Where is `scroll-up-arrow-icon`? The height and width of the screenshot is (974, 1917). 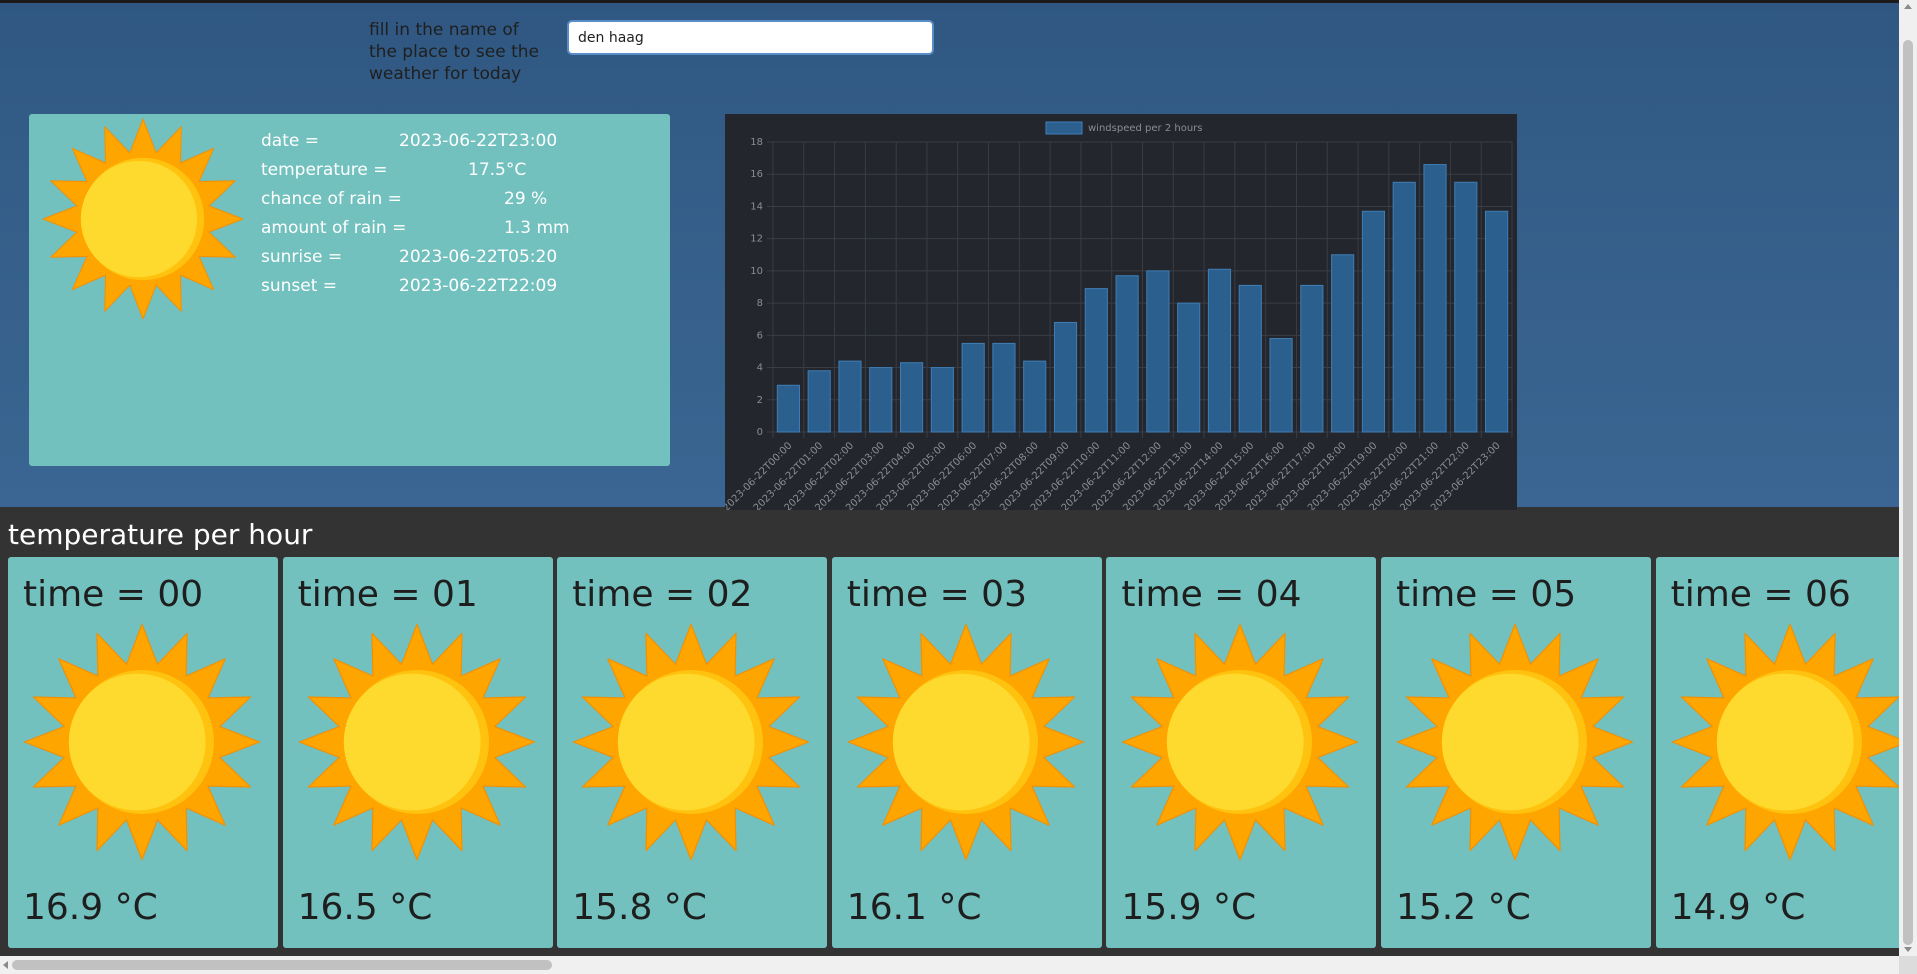
scroll-up-arrow-icon is located at coordinates (1908, 6).